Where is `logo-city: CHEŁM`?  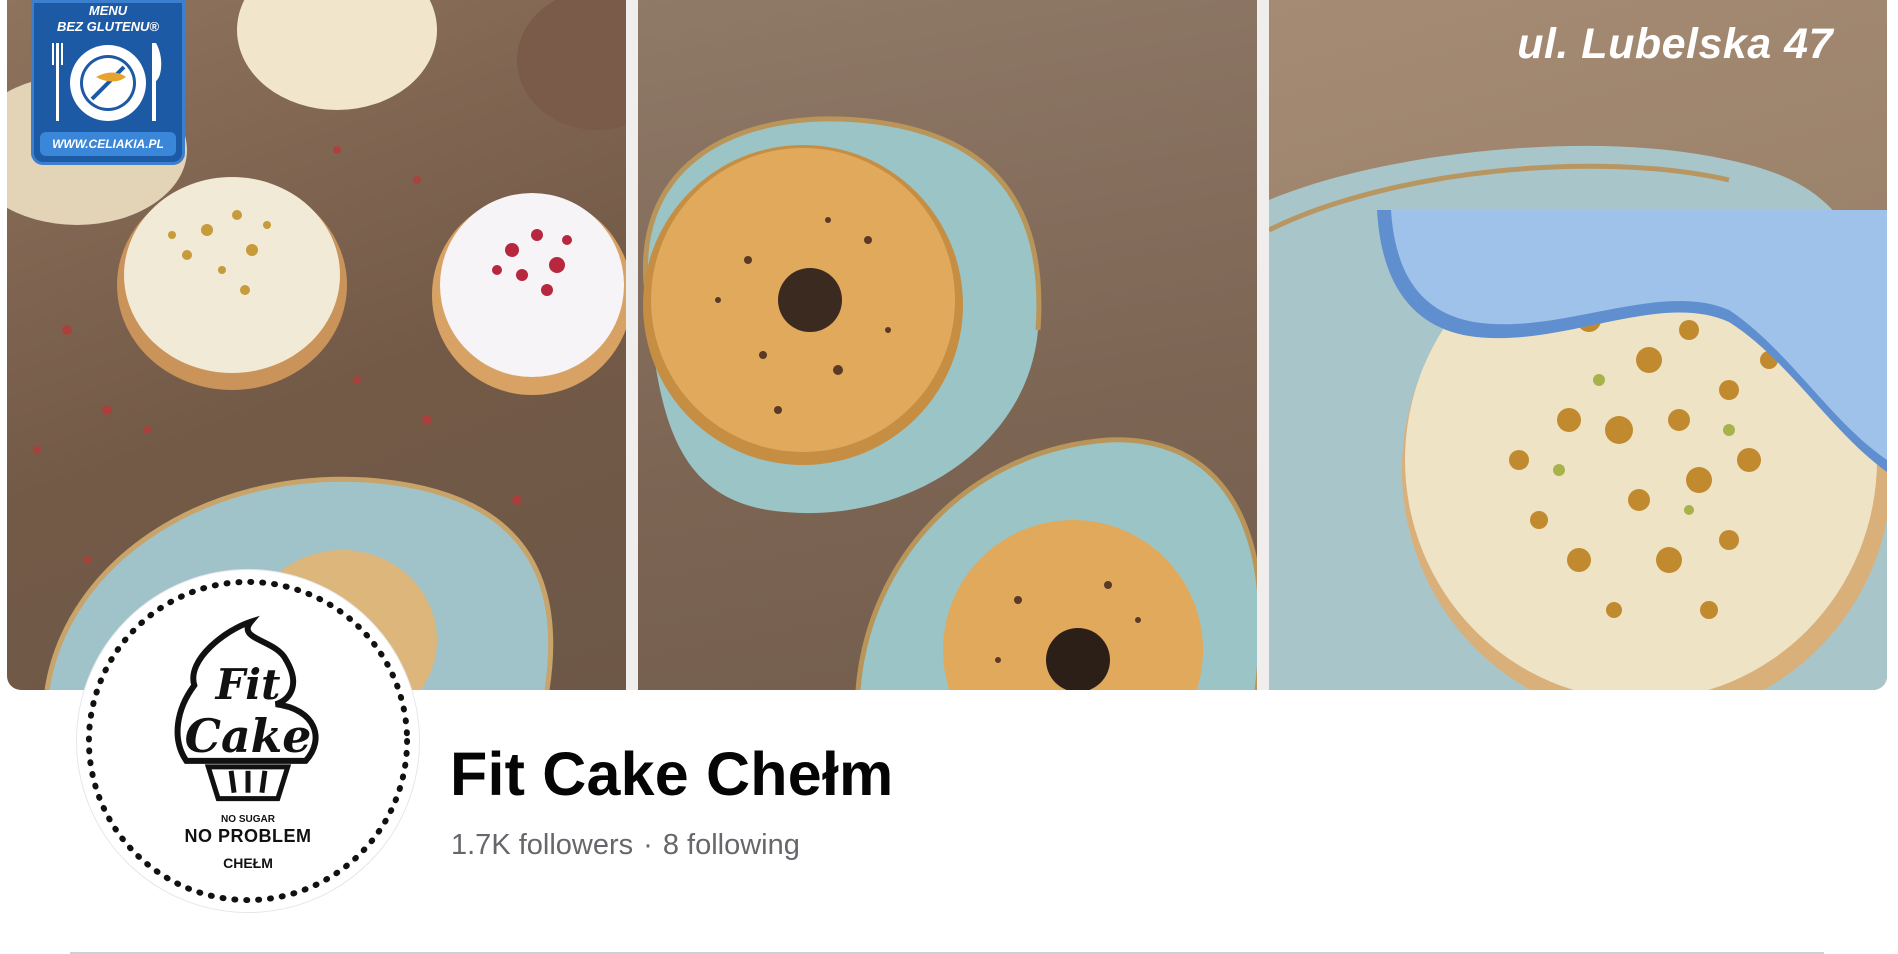
logo-city: CHEŁM is located at coordinates (248, 863).